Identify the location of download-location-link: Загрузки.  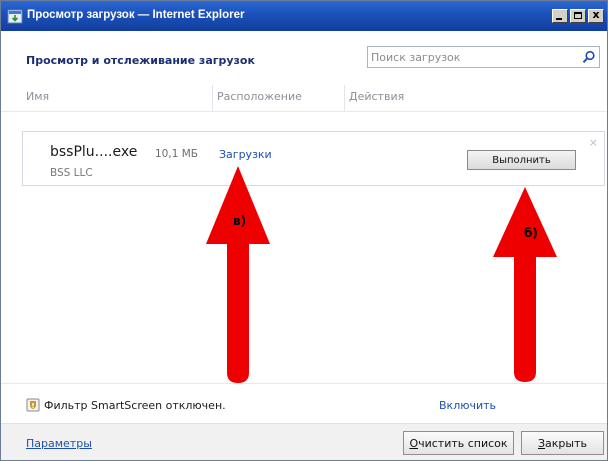
(245, 154).